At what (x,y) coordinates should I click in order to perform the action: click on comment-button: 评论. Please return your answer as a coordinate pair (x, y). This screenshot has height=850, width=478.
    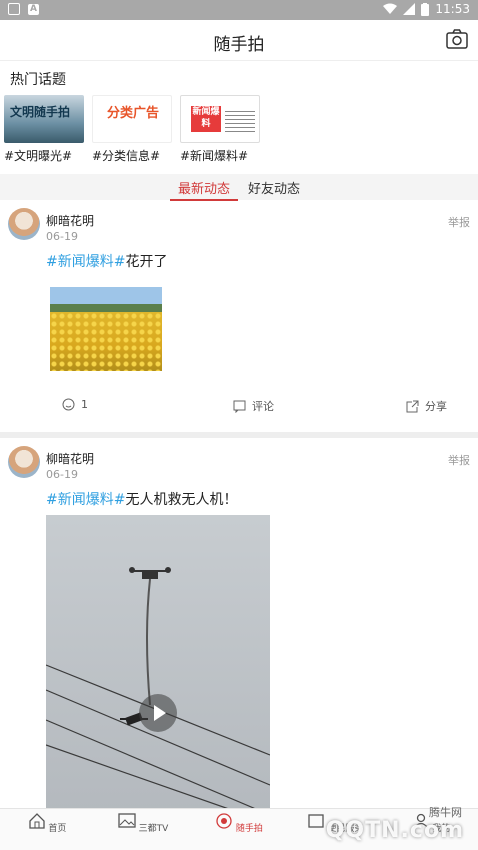
    Looking at the image, I should click on (253, 406).